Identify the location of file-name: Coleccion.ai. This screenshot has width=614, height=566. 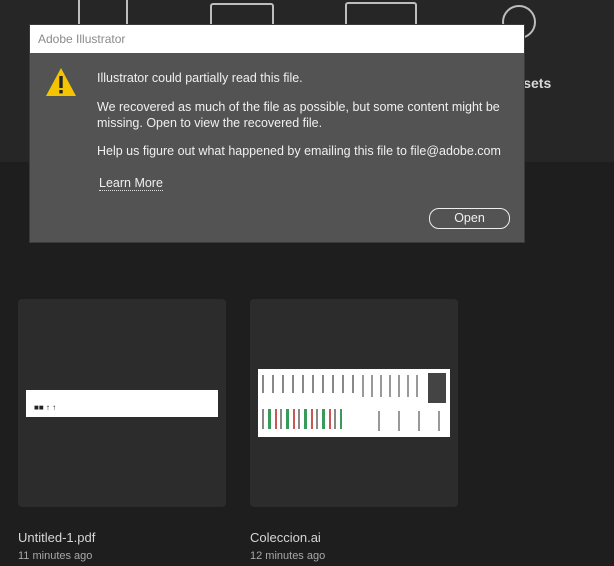
(285, 537).